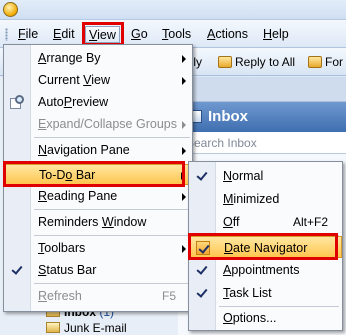 The height and width of the screenshot is (335, 346). Describe the element at coordinates (98, 222) in the screenshot. I see `menu-item-reminders-window: Reminders Window` at that location.